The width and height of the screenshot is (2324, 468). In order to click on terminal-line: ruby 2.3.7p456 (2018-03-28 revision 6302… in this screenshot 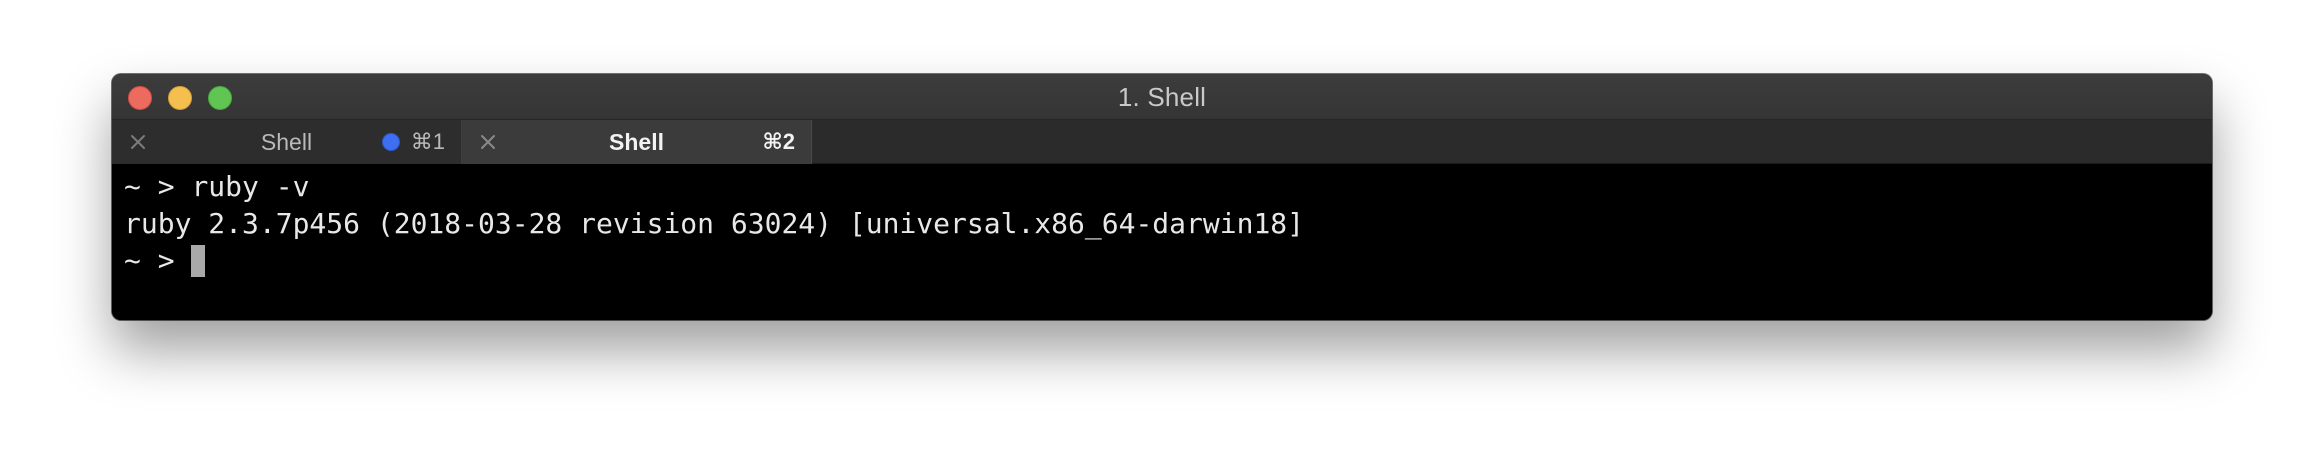, I will do `click(1162, 223)`.